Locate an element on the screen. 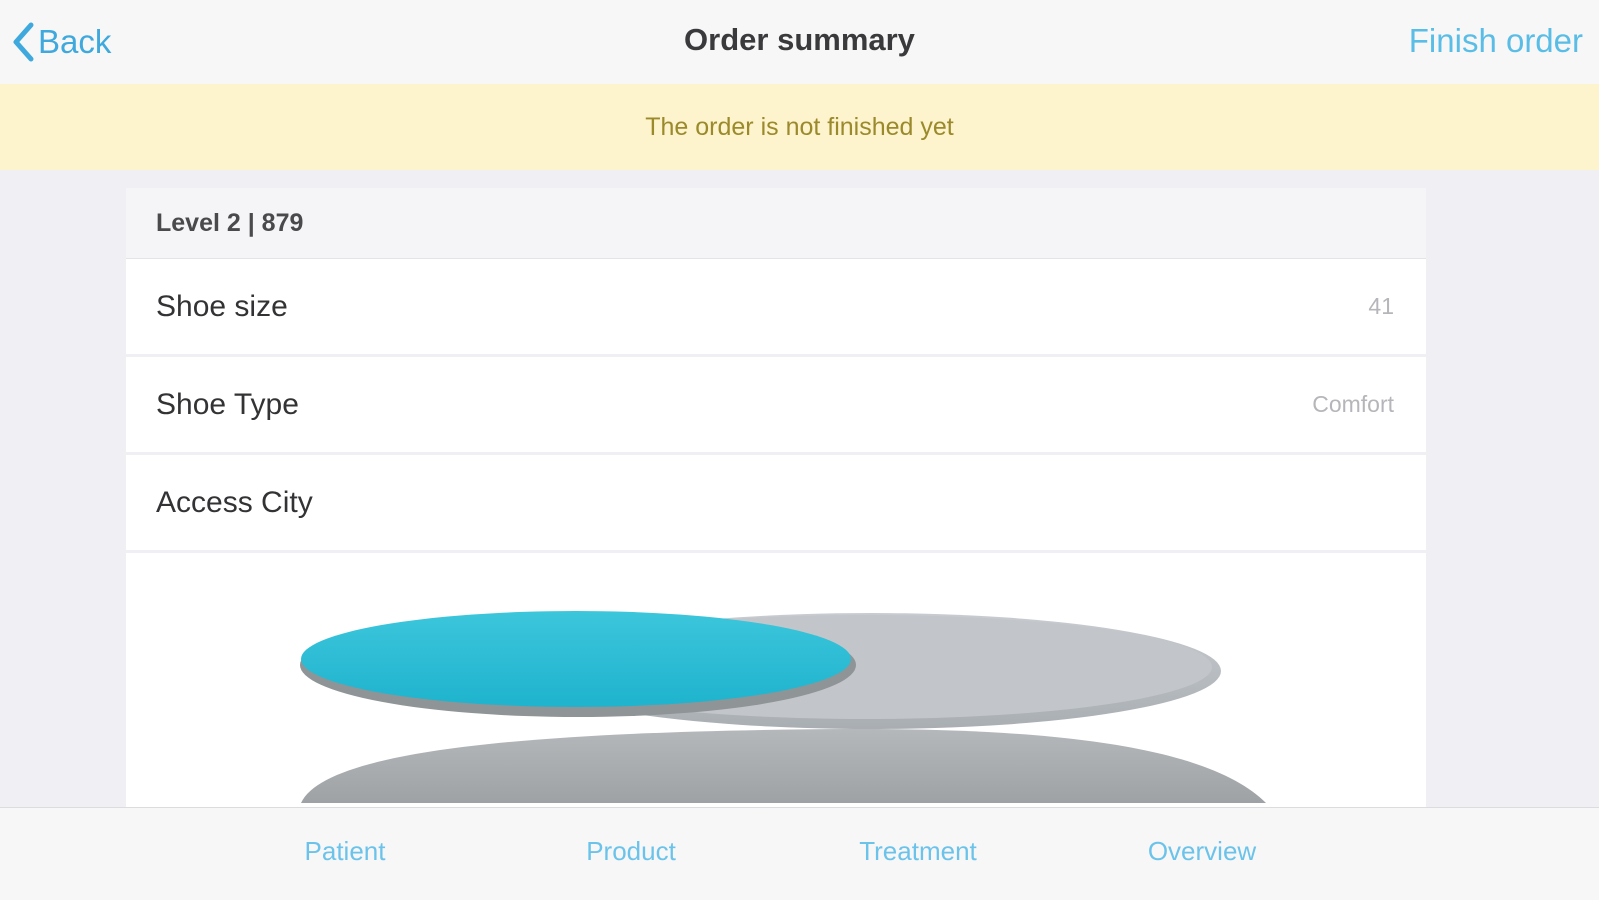 The height and width of the screenshot is (900, 1599). insole-image is located at coordinates (783, 707).